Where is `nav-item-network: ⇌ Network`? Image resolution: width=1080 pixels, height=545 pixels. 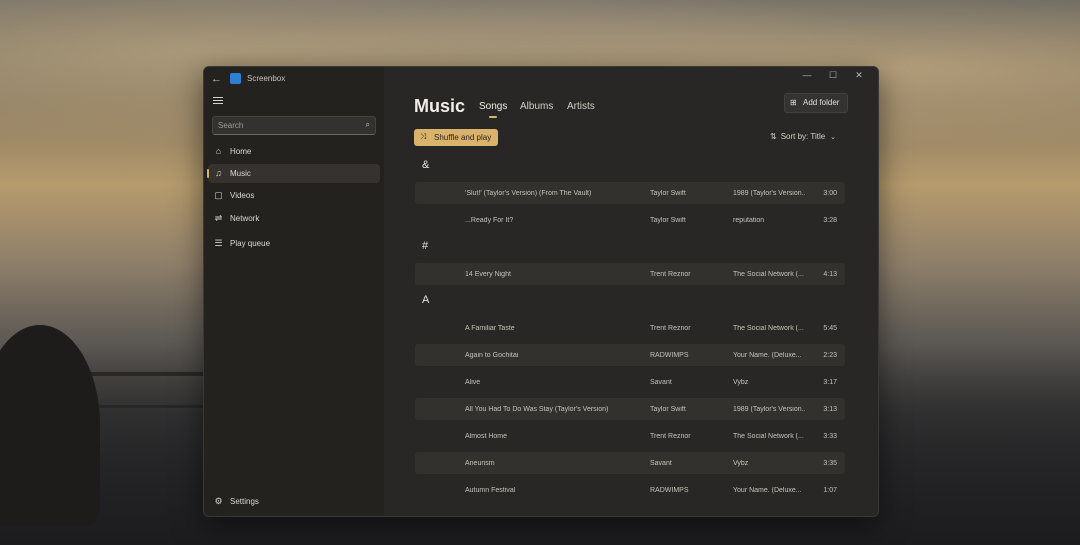 nav-item-network: ⇌ Network is located at coordinates (294, 218).